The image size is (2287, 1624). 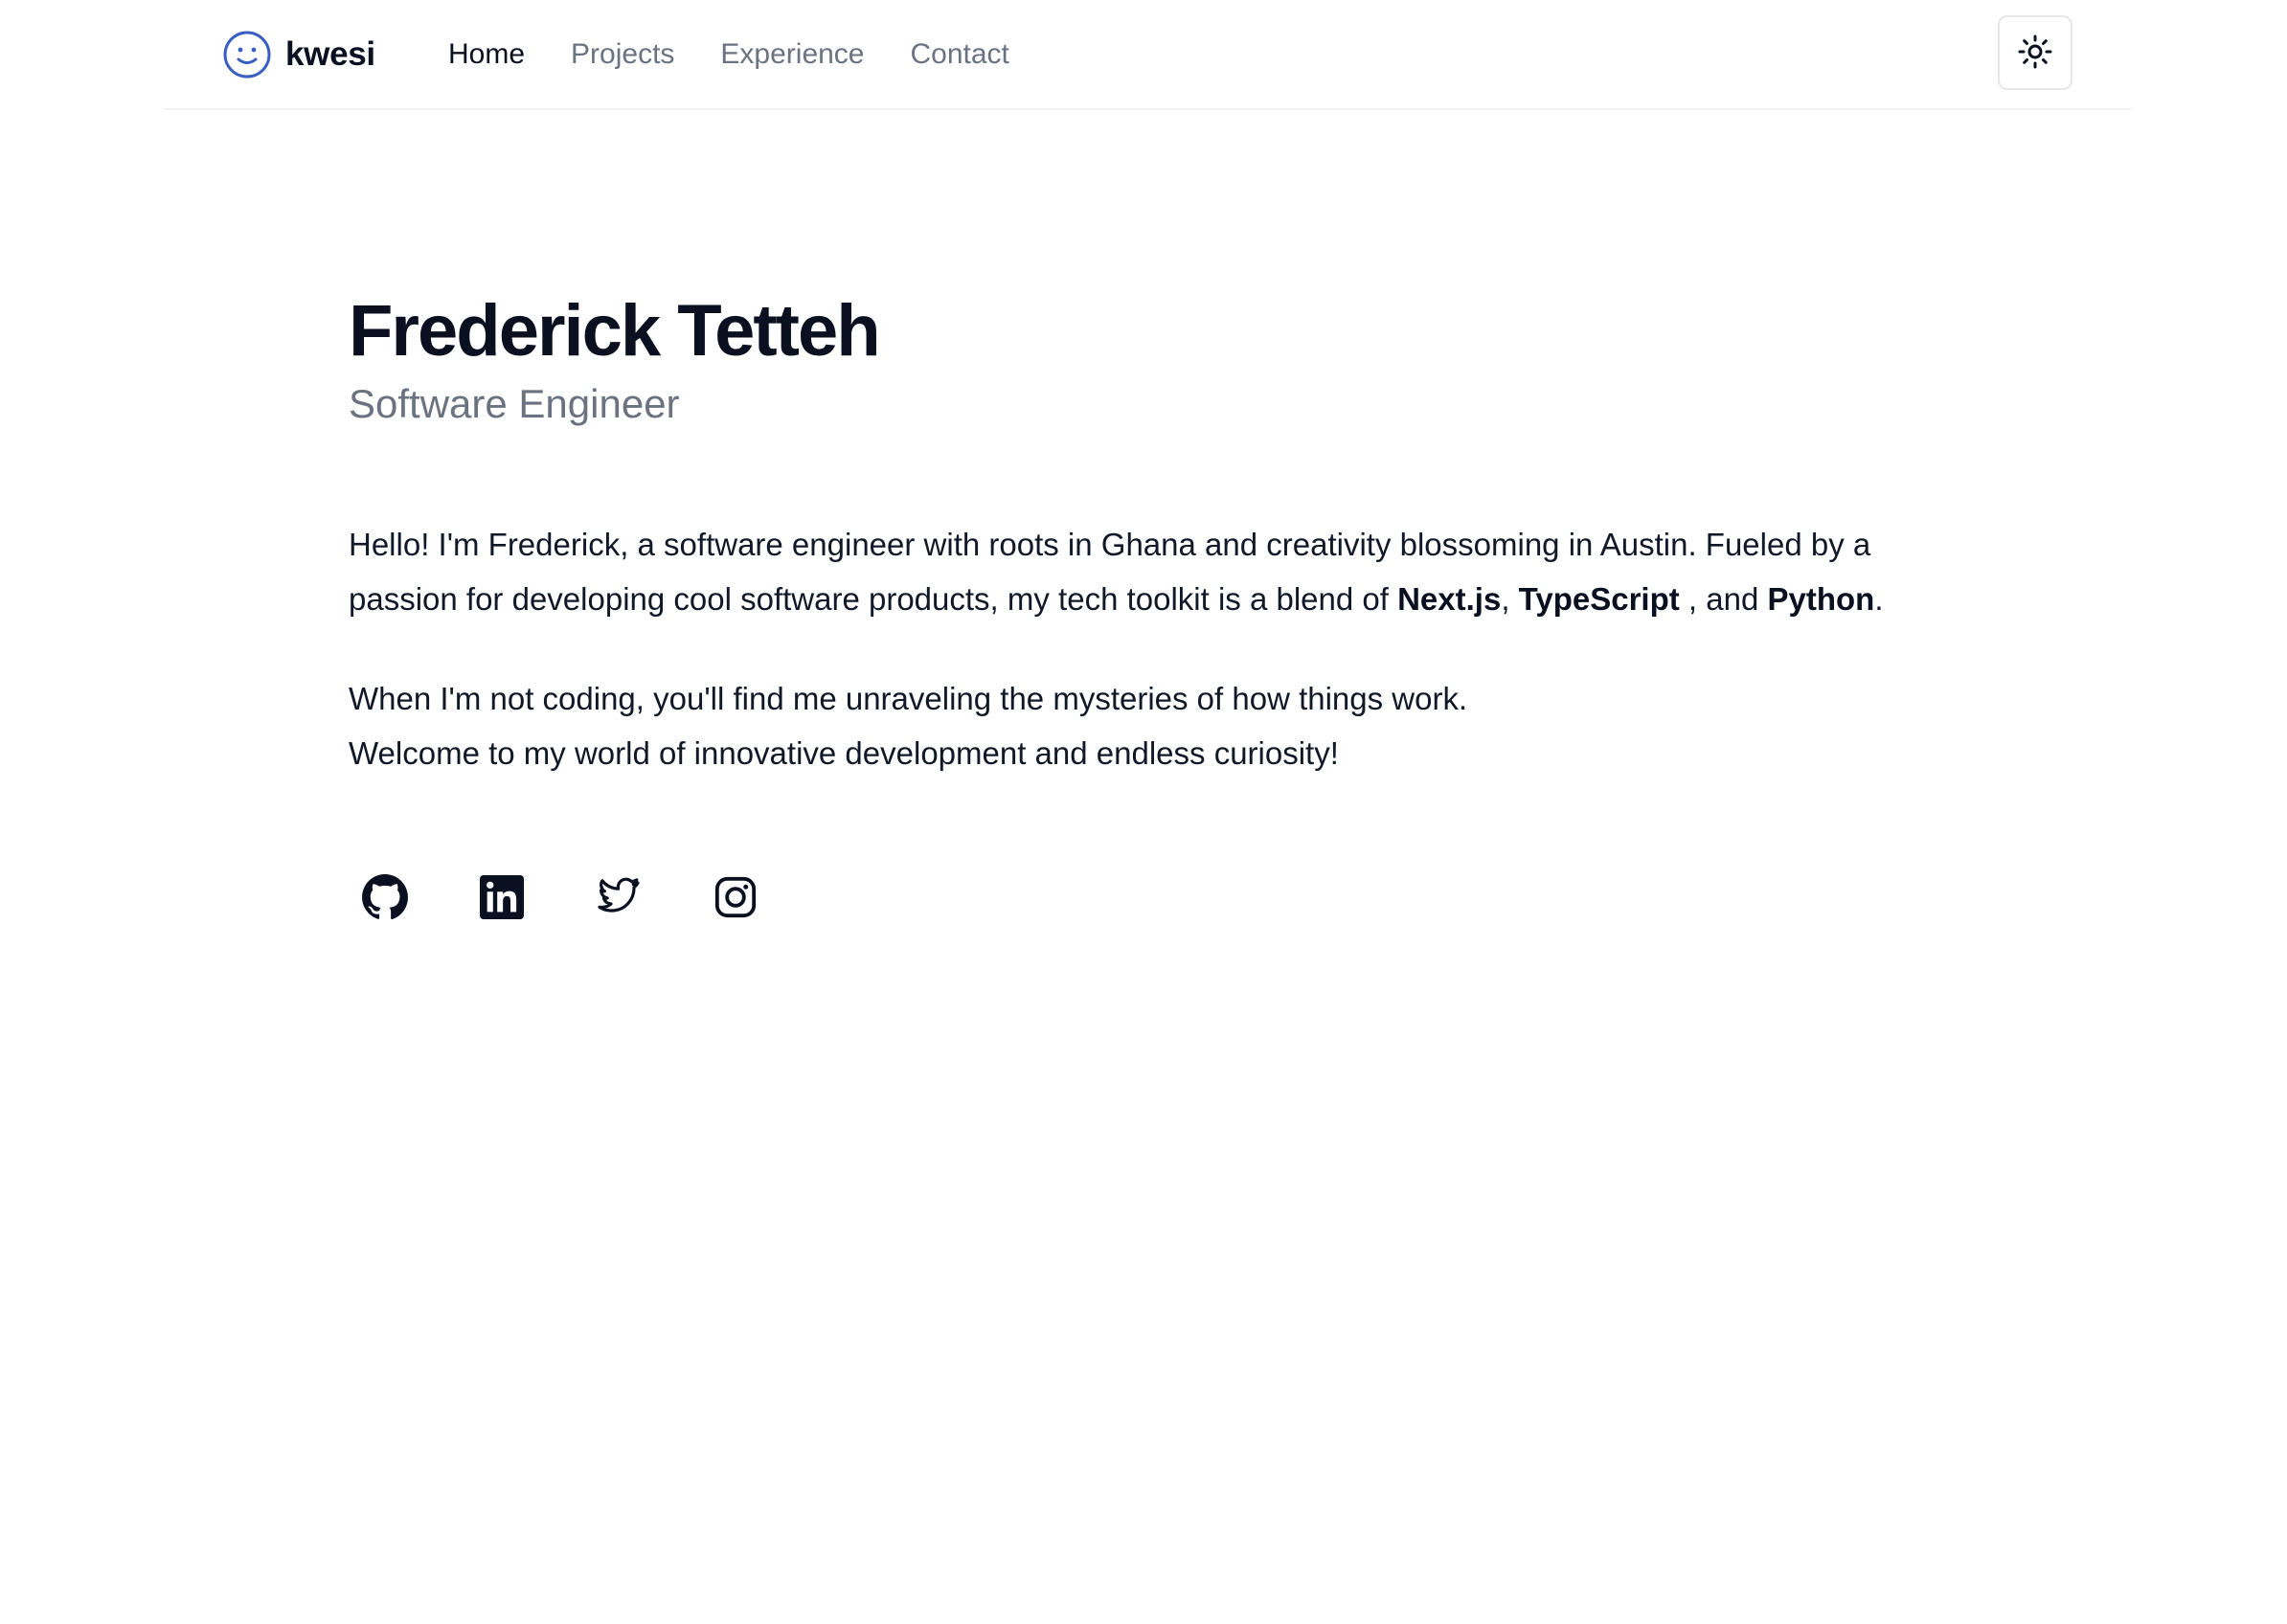 I want to click on brand-name: kwesi, so click(x=330, y=54).